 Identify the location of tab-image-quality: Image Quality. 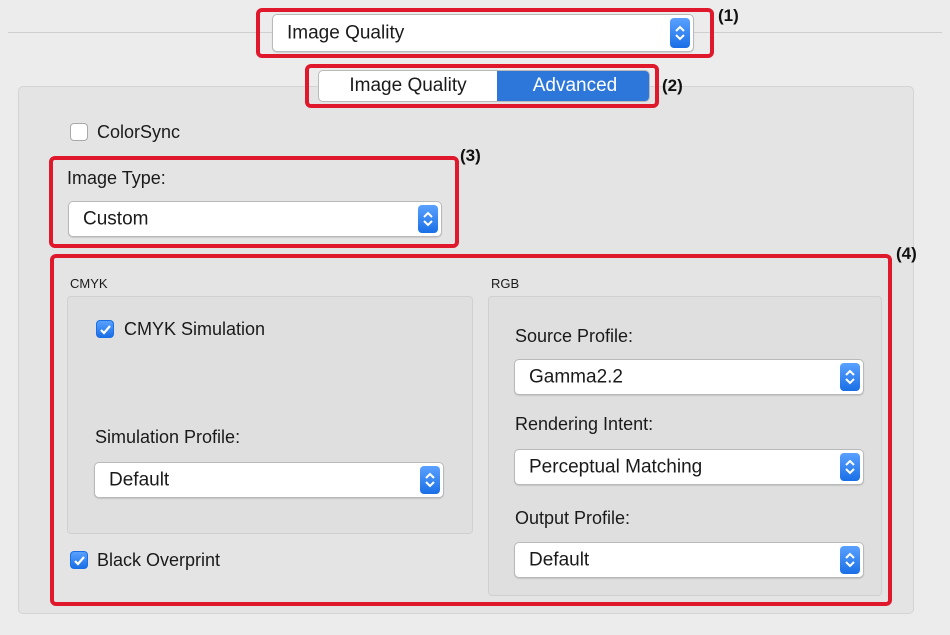
(408, 86).